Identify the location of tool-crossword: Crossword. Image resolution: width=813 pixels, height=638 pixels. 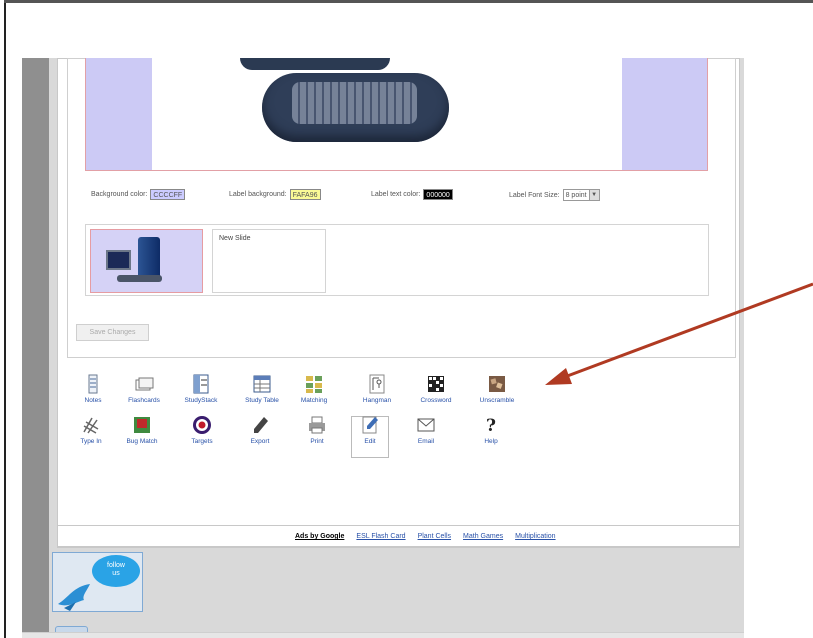
(436, 388).